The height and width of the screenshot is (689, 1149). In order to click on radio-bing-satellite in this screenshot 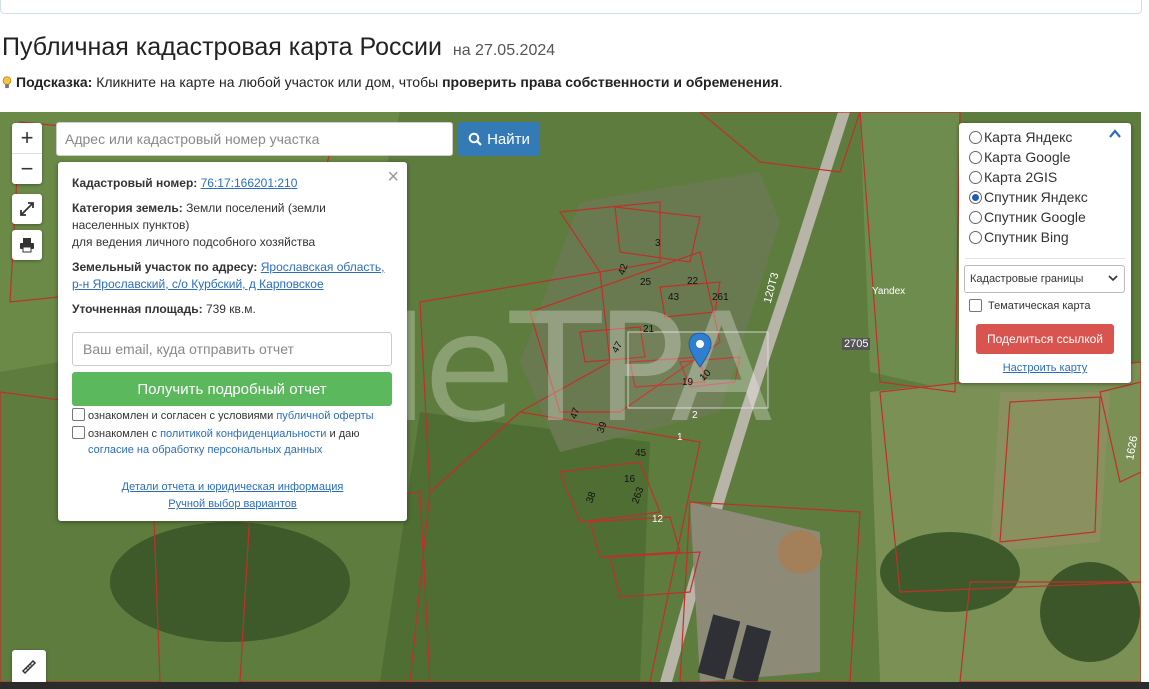, I will do `click(975, 237)`.